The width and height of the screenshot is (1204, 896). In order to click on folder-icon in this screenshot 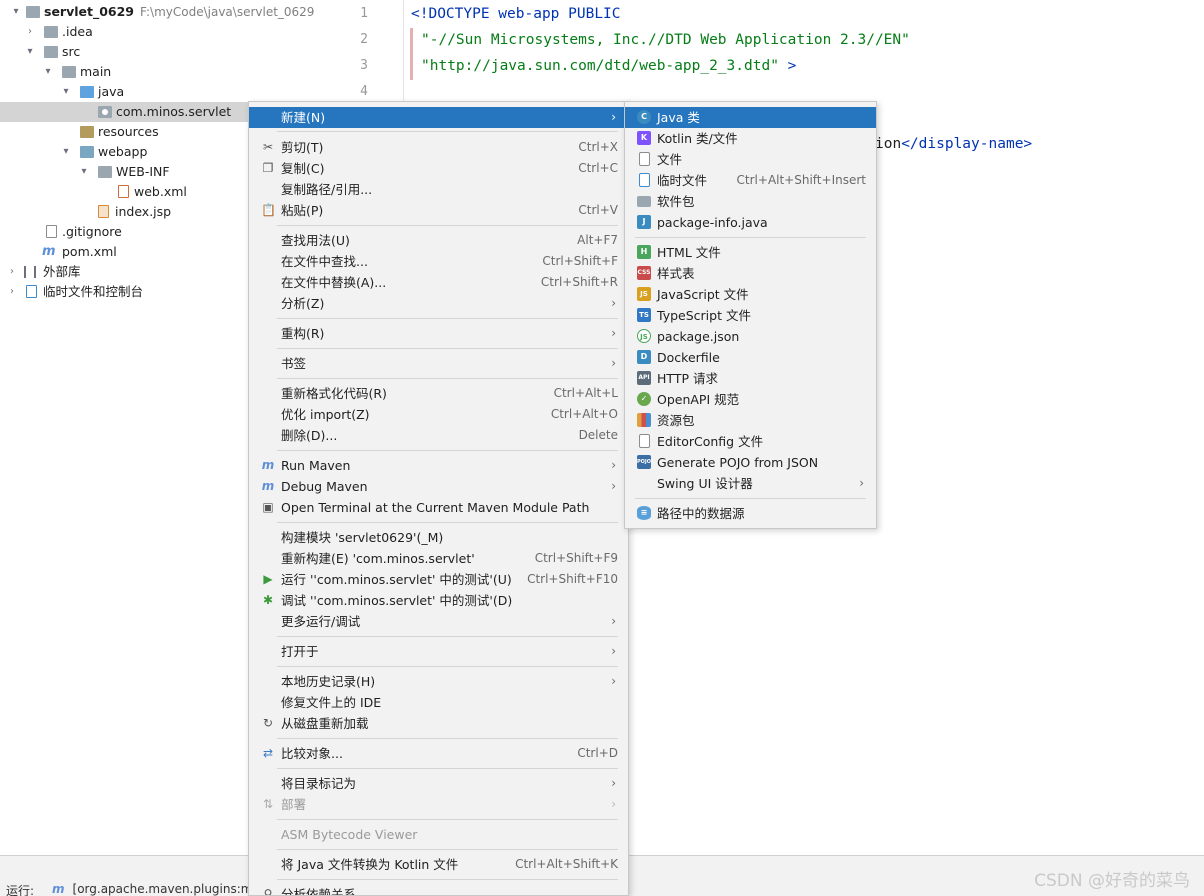, I will do `click(51, 52)`.